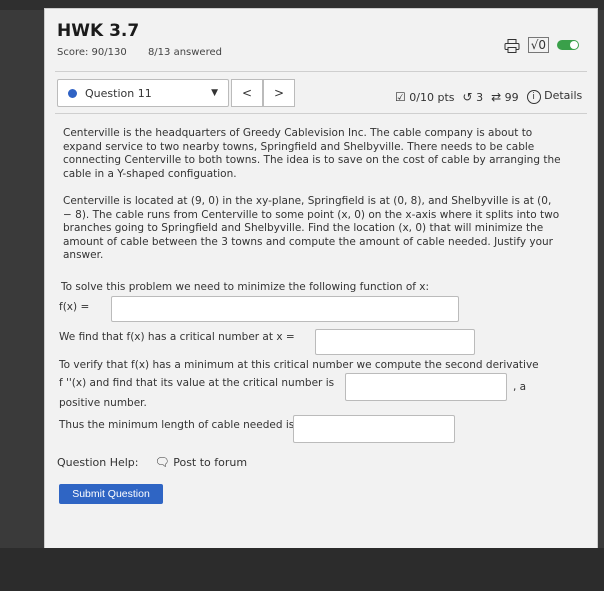 Image resolution: width=604 pixels, height=591 pixels. I want to click on question-label: Question 11, so click(118, 93).